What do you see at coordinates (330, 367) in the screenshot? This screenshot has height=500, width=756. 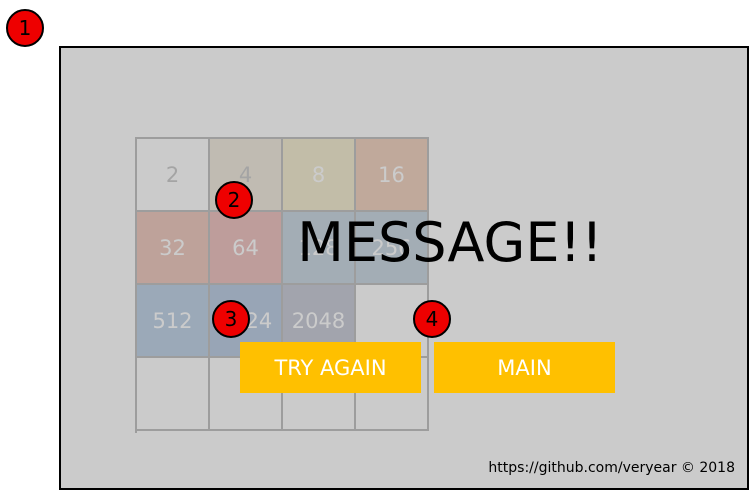 I see `try-again-button: TRY AGAIN` at bounding box center [330, 367].